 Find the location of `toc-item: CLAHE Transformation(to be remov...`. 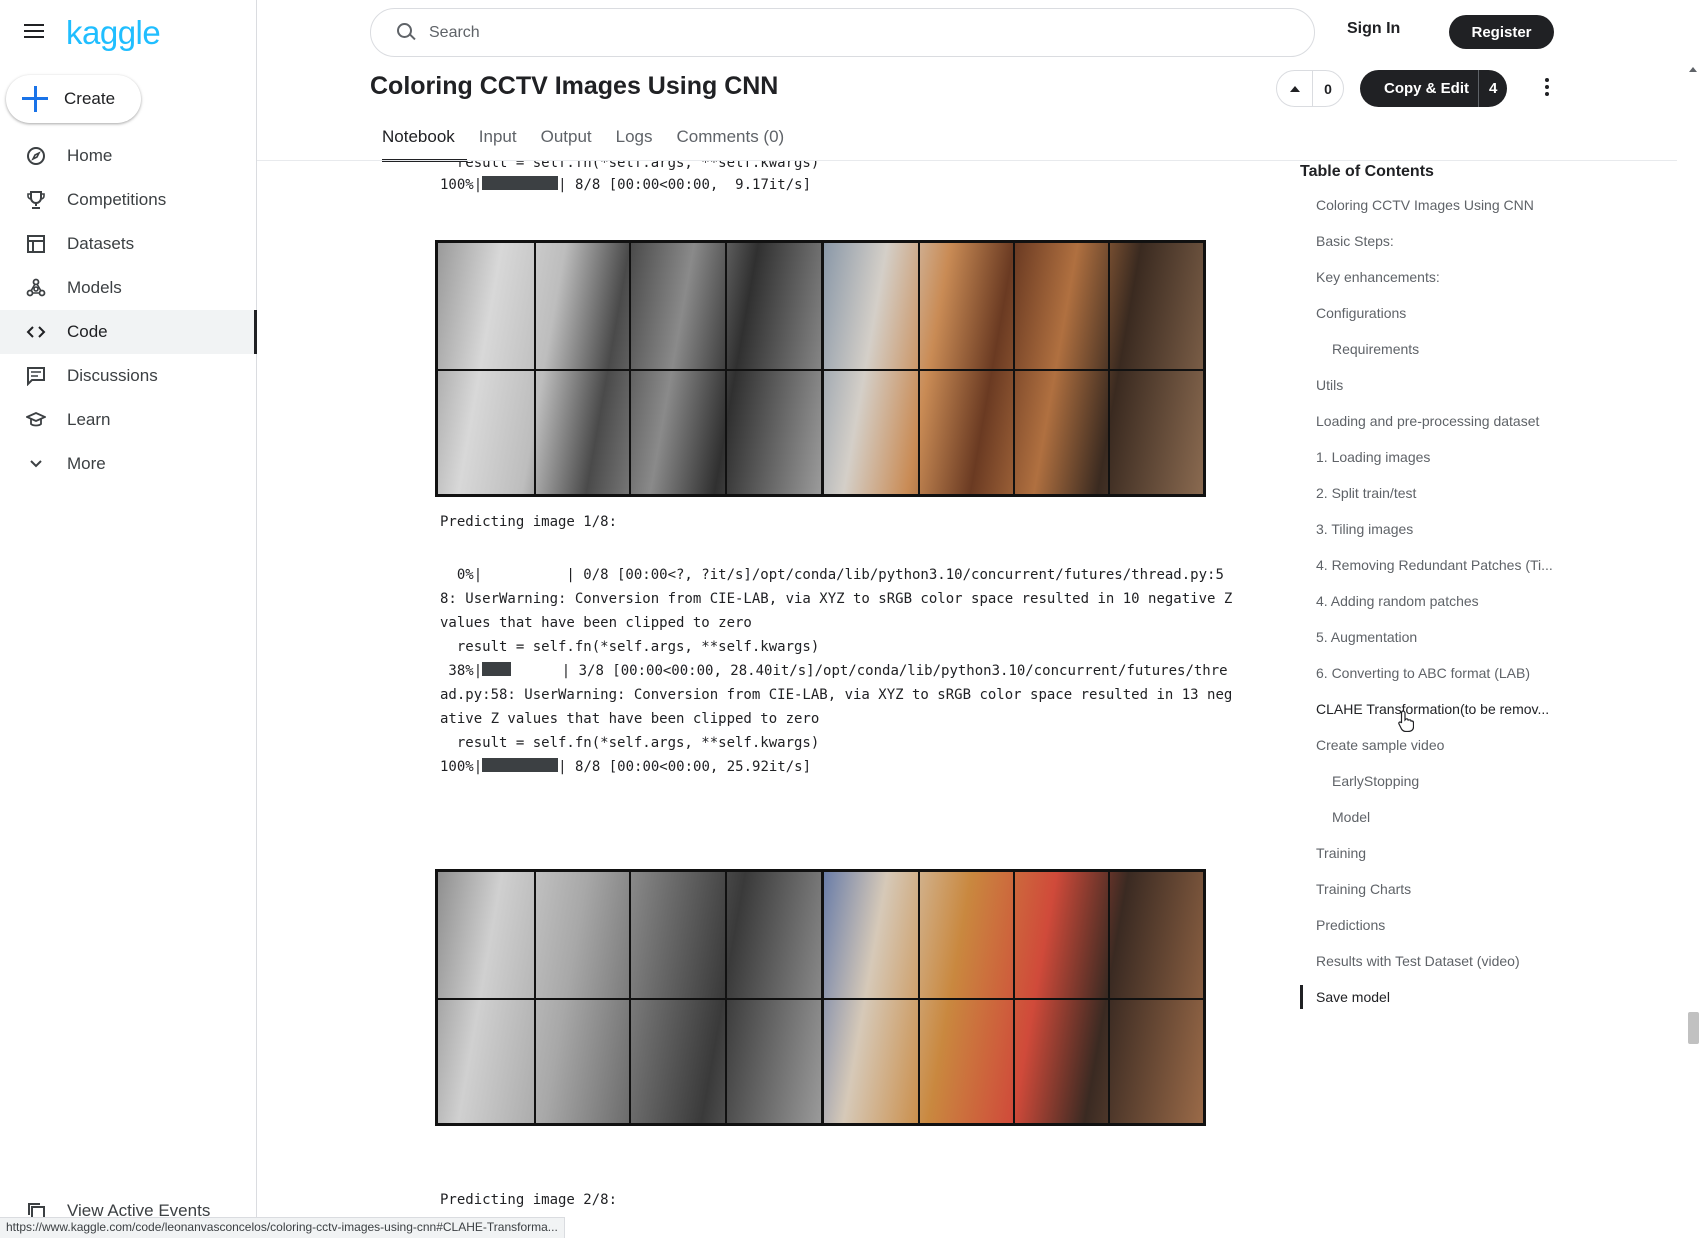

toc-item: CLAHE Transformation(to be remov... is located at coordinates (1435, 715).